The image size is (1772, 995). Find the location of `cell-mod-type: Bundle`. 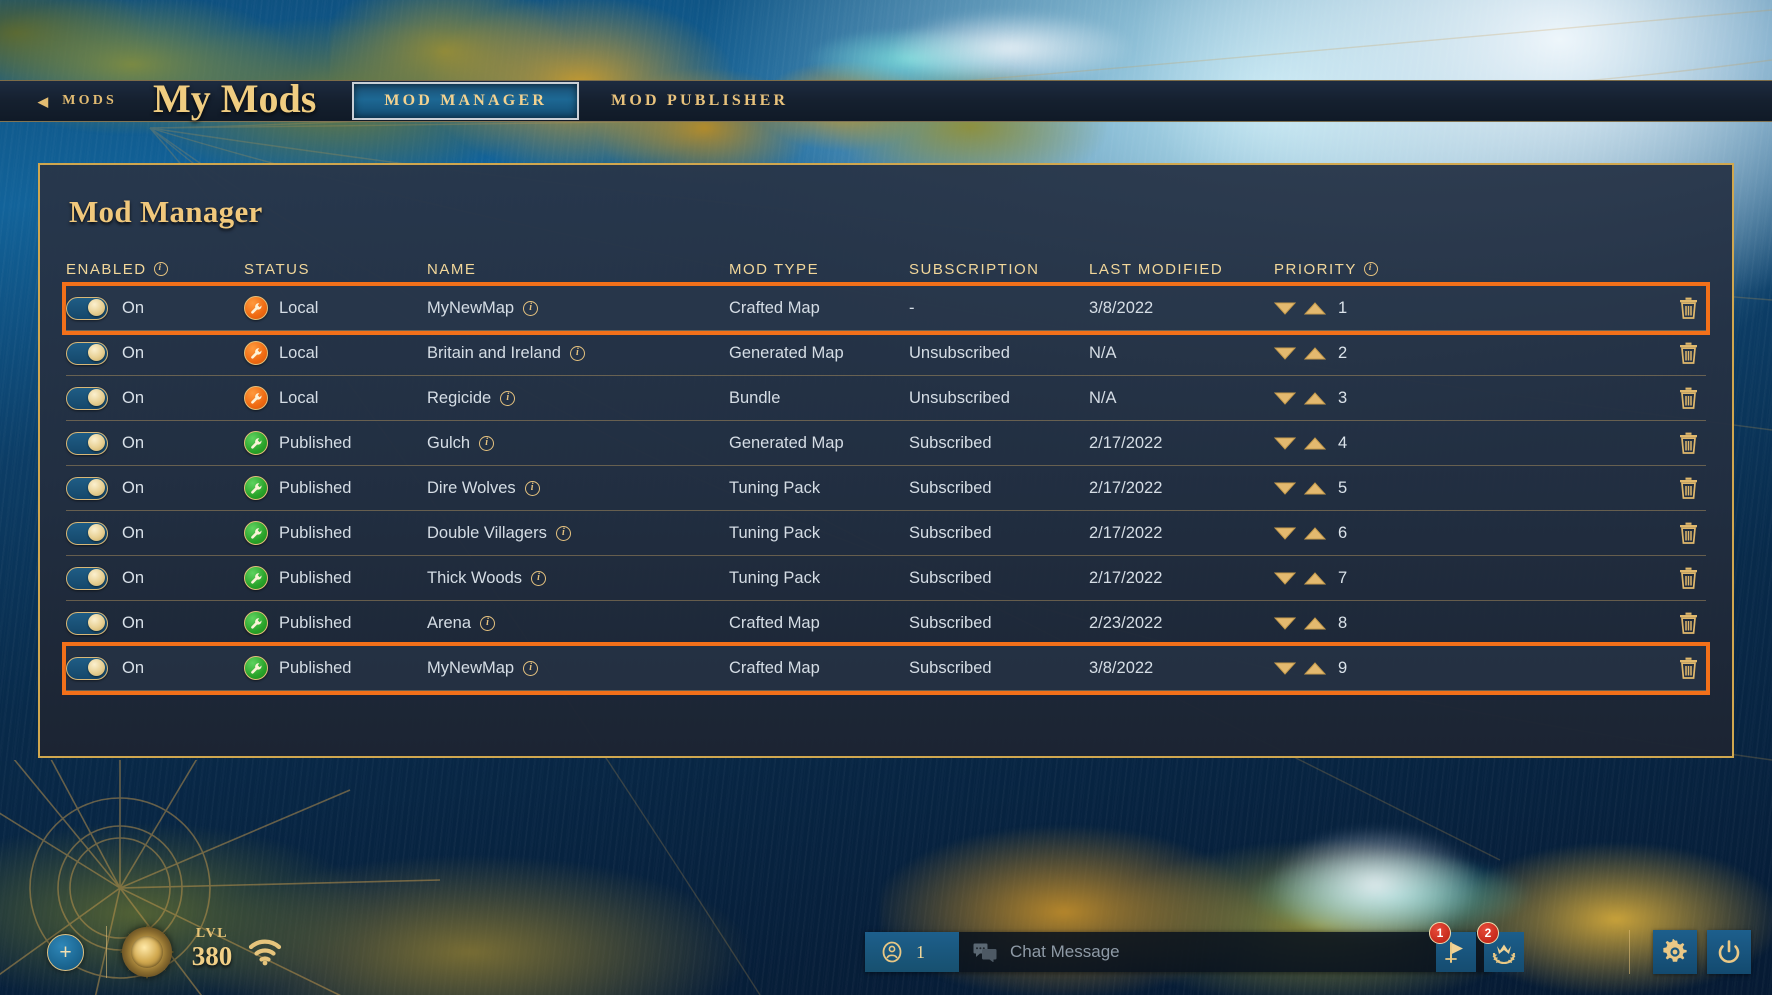

cell-mod-type: Bundle is located at coordinates (755, 397).